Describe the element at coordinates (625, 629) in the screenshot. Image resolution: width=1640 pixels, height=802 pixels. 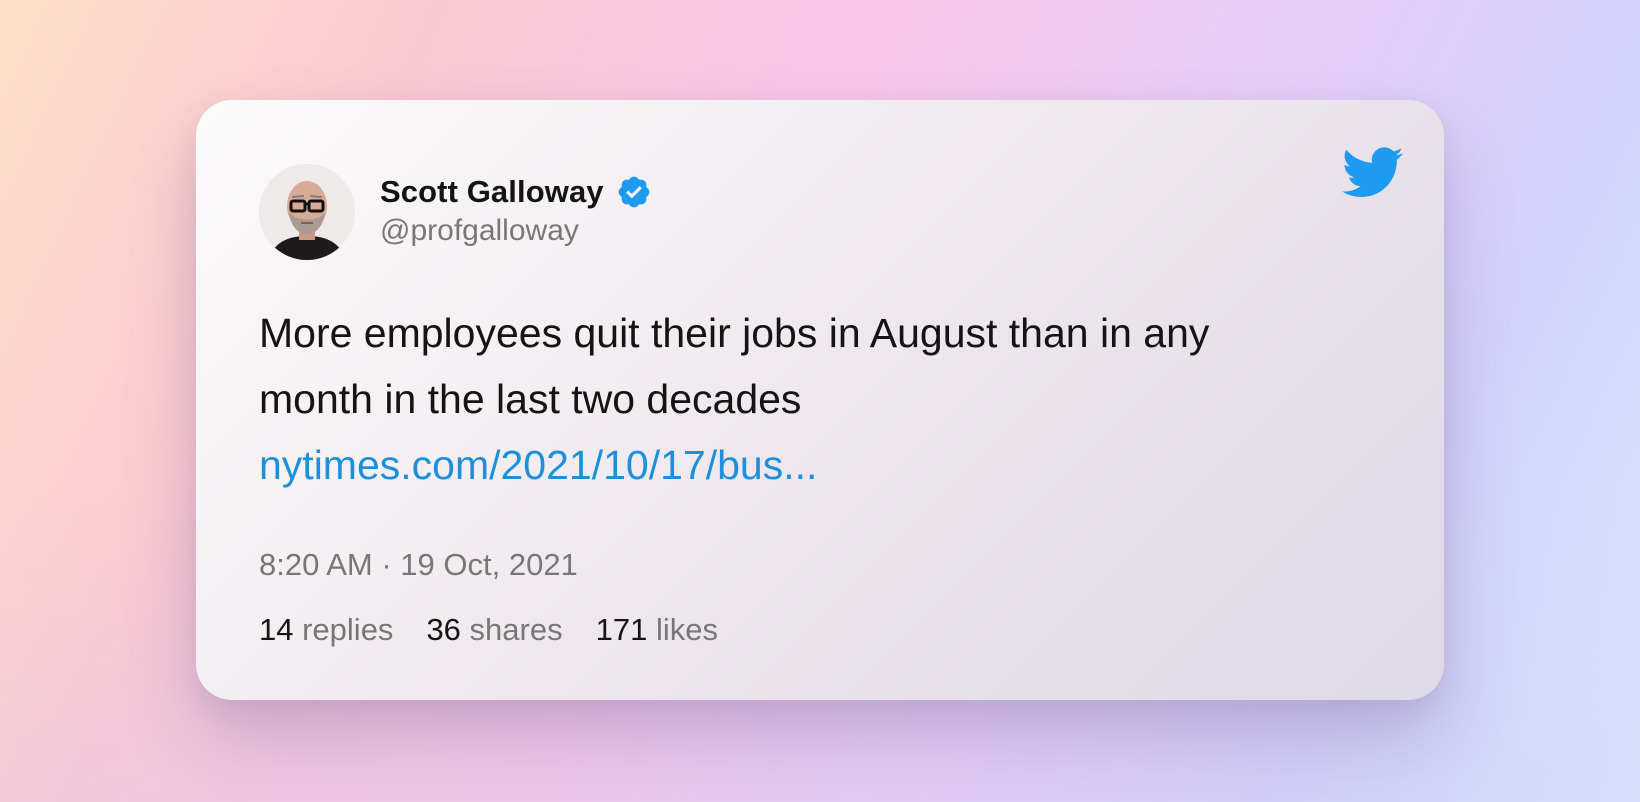
I see `likes-count: 171` at that location.